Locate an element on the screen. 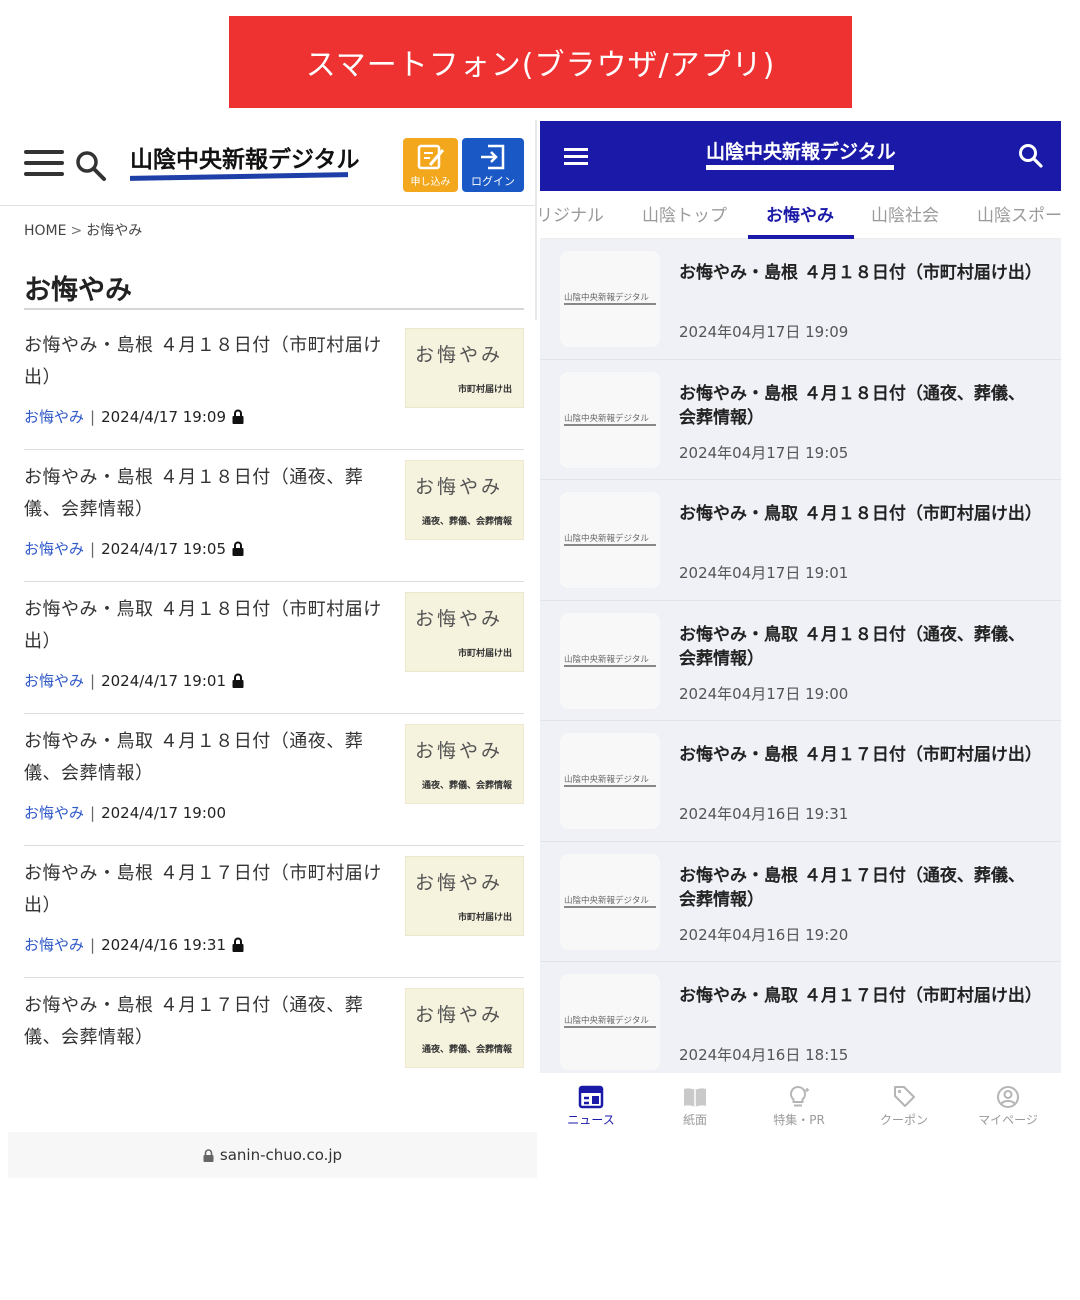 Image resolution: width=1080 pixels, height=1300 pixels. tab-sanin-sports: 山陰スポー is located at coordinates (1019, 213).